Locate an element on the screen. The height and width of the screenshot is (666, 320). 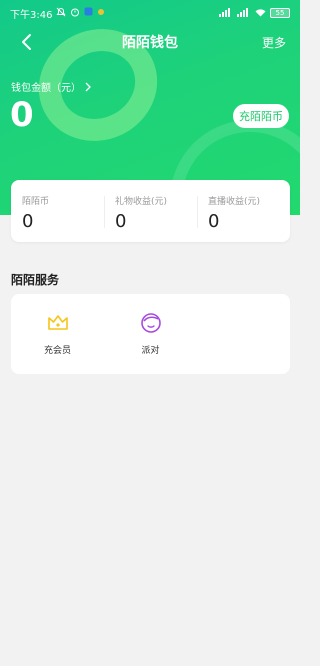
service-item-vip: 充会员 is located at coordinates (57, 334).